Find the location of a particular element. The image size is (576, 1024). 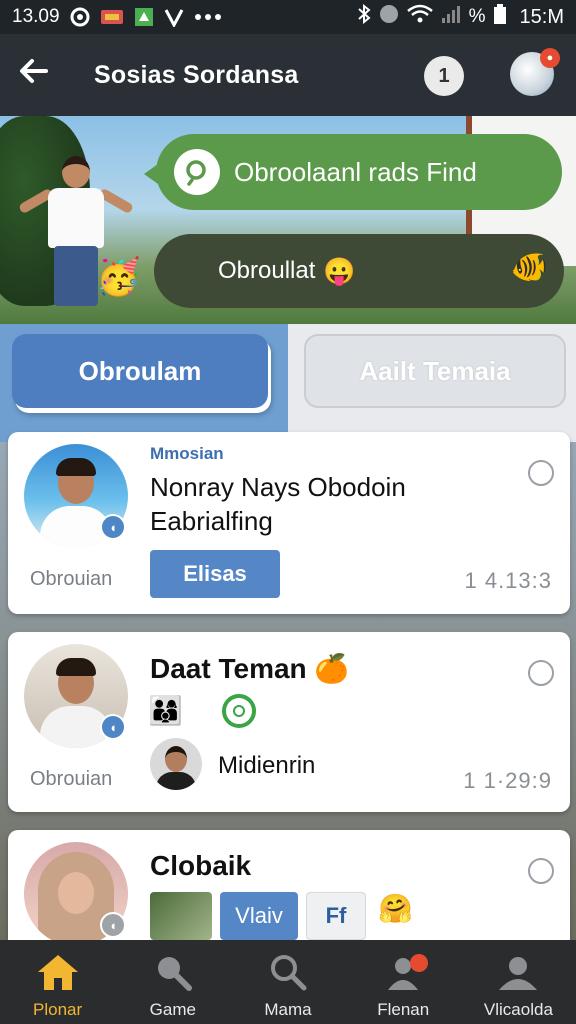

app-notification-icon is located at coordinates (112, 17).